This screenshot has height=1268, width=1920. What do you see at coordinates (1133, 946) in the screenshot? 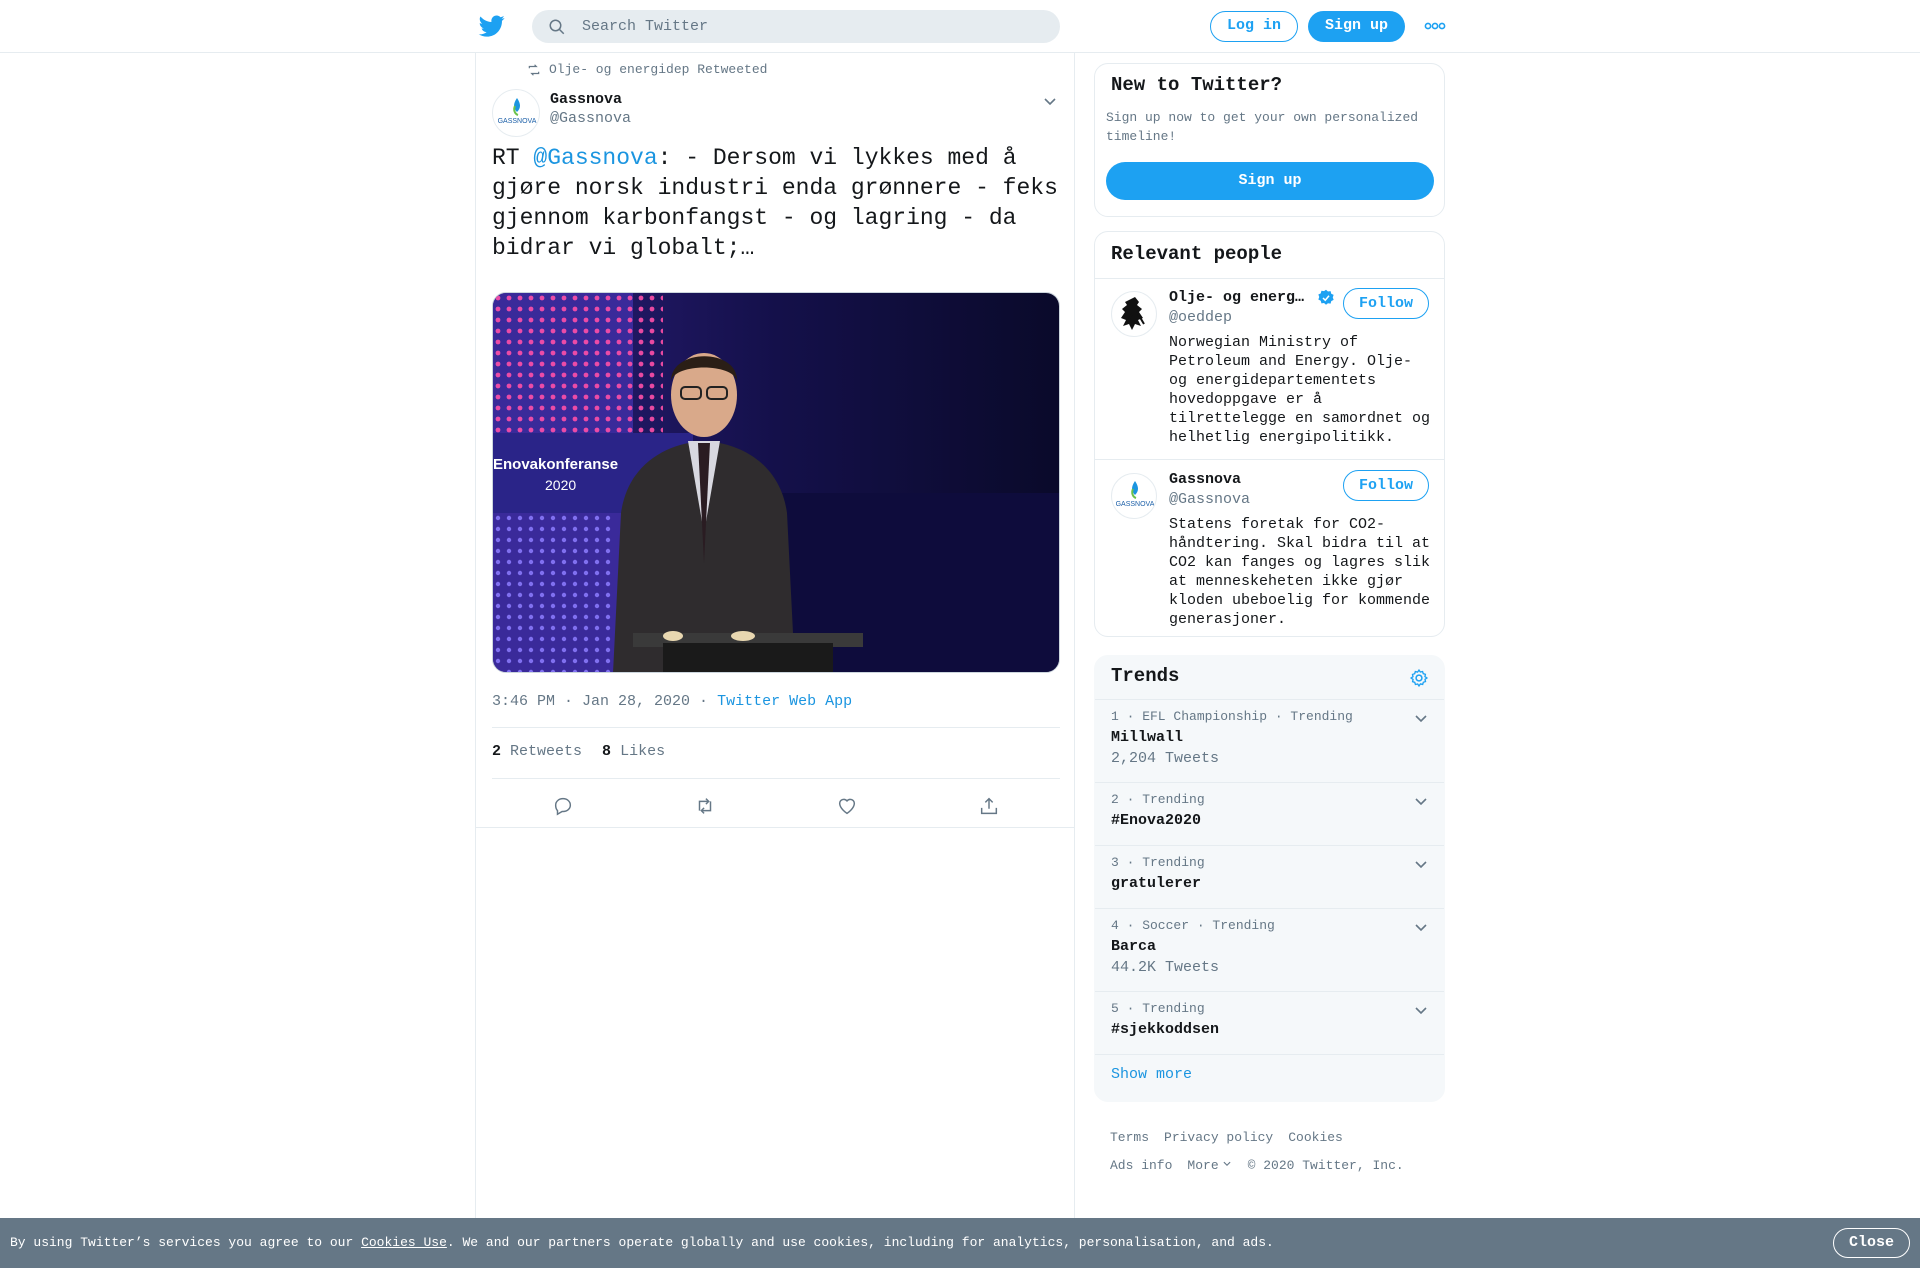
I see `trend-name: Barca` at bounding box center [1133, 946].